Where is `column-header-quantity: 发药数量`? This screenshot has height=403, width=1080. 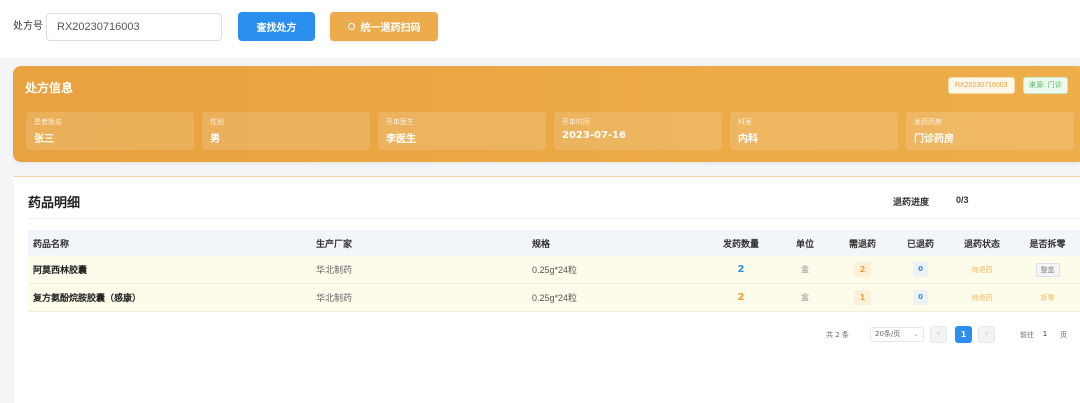
column-header-quantity: 发药数量 is located at coordinates (741, 243).